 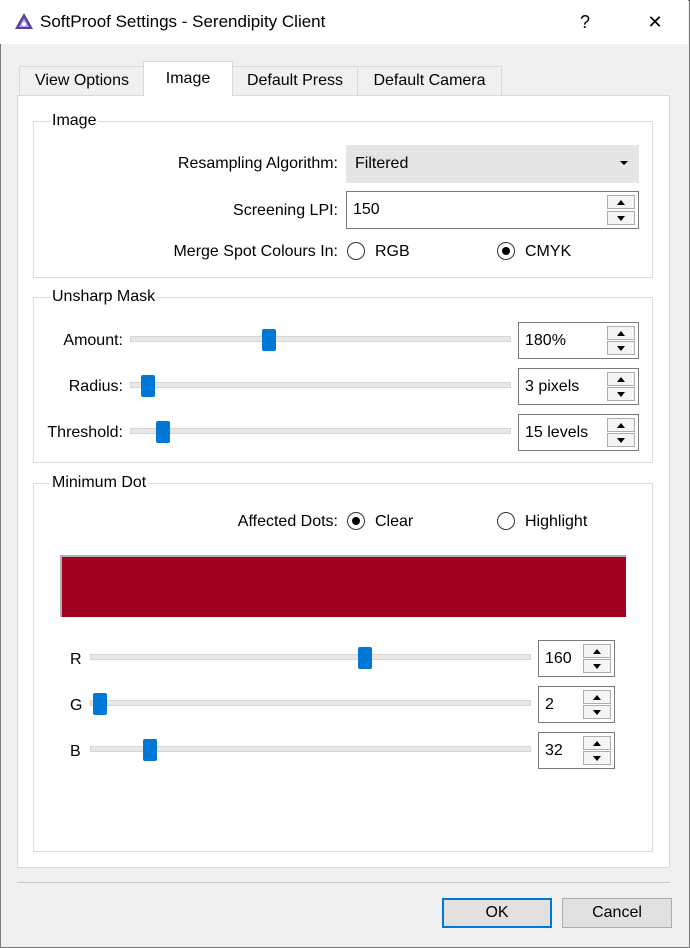 I want to click on g-value: 2, so click(x=549, y=704).